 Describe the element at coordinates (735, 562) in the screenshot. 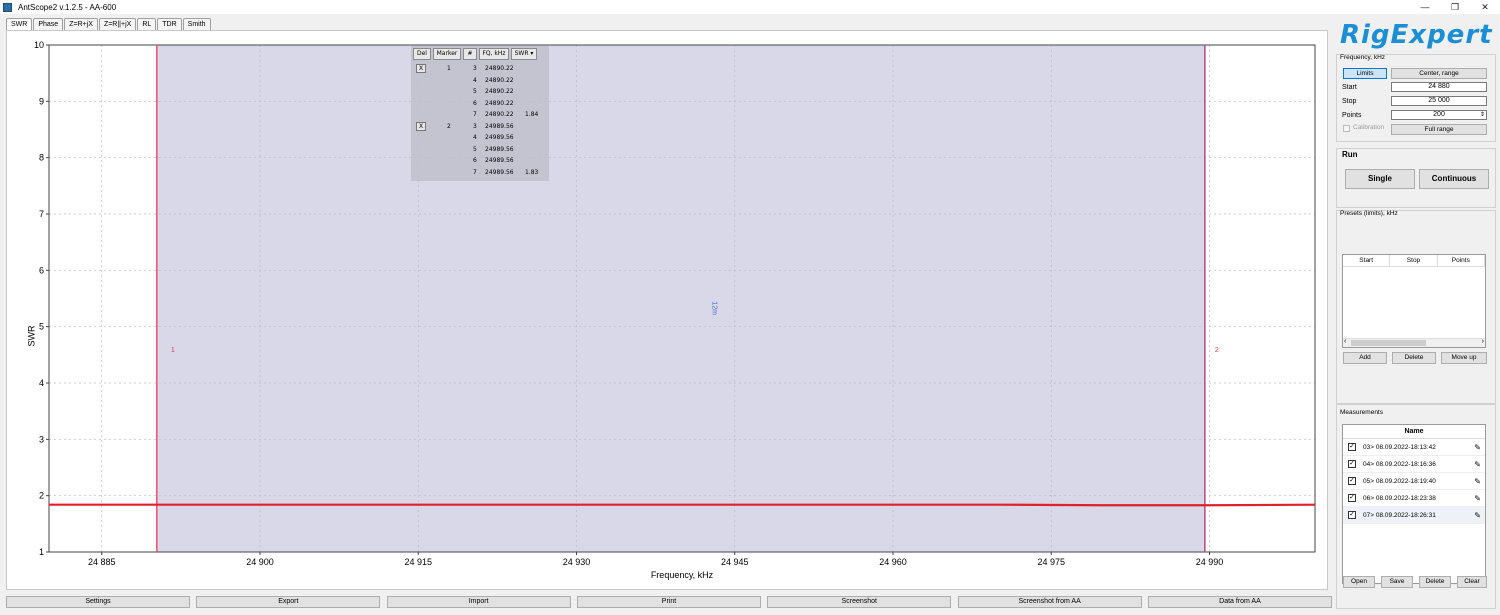

I see `x-tick-label: 24 945` at that location.